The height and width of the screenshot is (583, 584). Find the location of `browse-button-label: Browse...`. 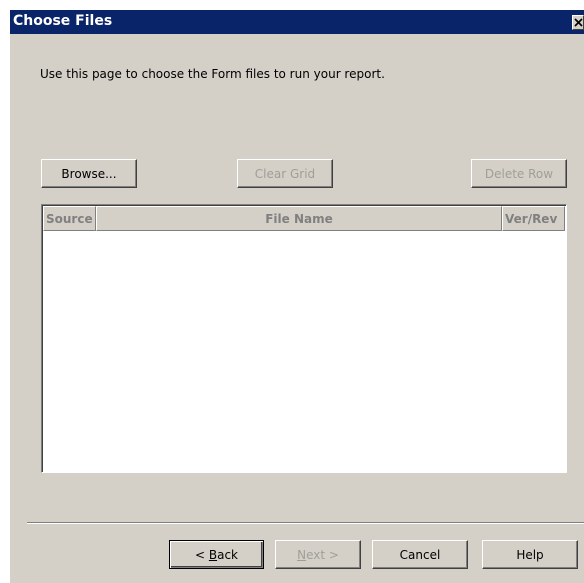

browse-button-label: Browse... is located at coordinates (89, 173).